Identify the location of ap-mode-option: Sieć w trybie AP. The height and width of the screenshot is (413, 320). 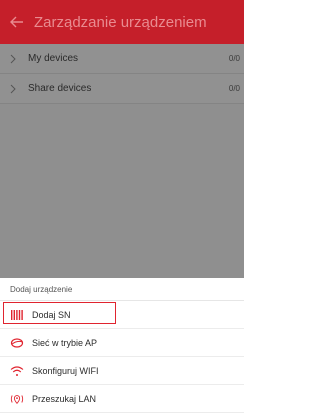
(122, 343).